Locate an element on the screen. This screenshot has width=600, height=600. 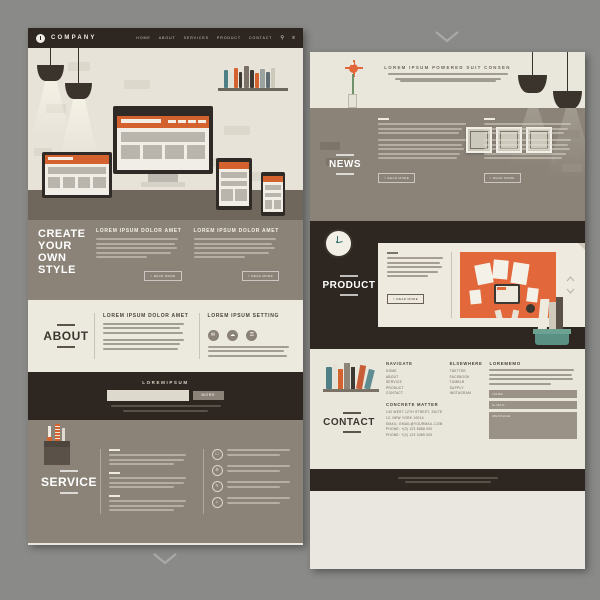
news-read-more-button: > READ MORE is located at coordinates (397, 178).